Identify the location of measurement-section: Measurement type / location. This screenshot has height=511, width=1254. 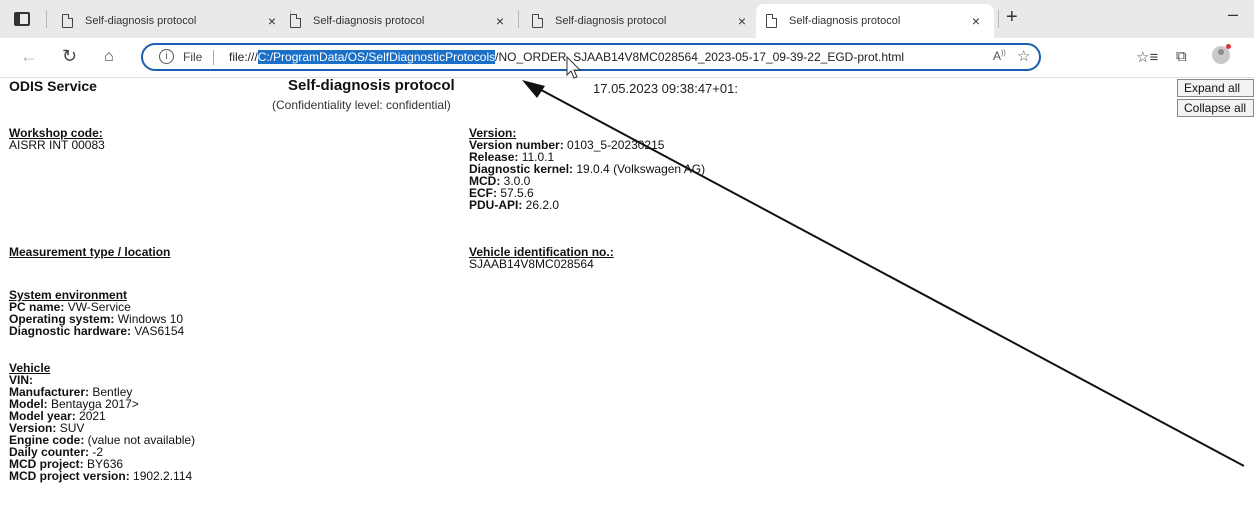
(89, 252).